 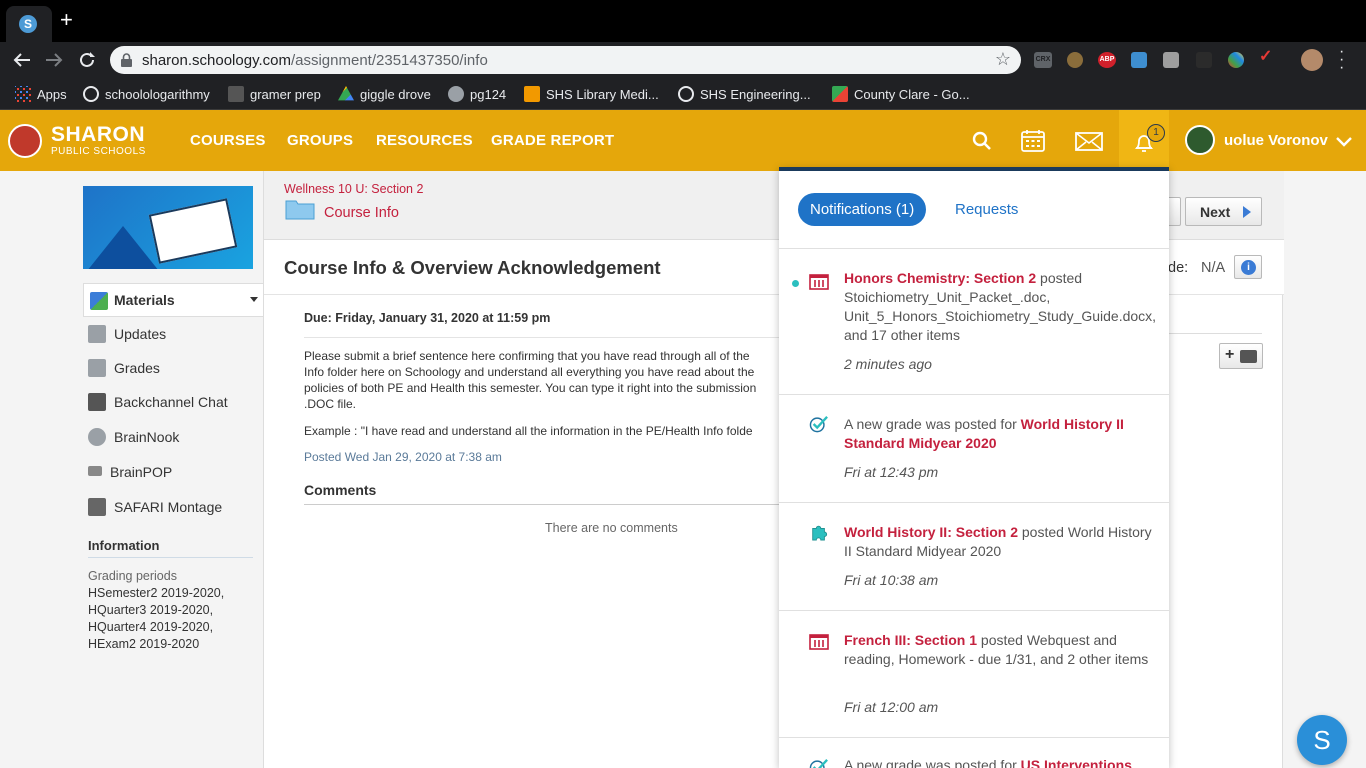 What do you see at coordinates (1156, 133) in the screenshot?
I see `notification-count-badge: 1` at bounding box center [1156, 133].